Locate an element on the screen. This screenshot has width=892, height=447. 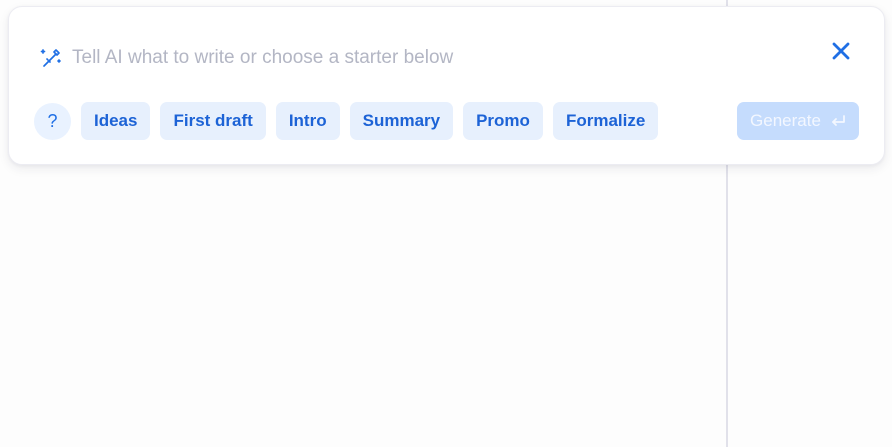
starter-chip-intro: Intro is located at coordinates (307, 121).